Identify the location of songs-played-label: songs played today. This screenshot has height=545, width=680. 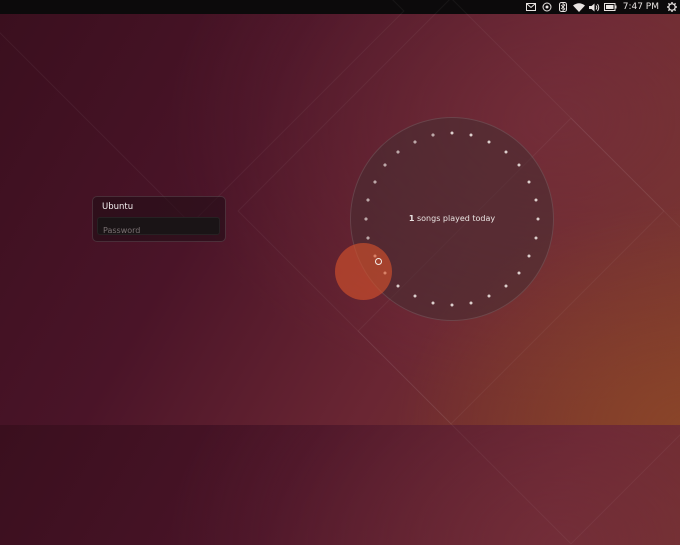
(456, 218).